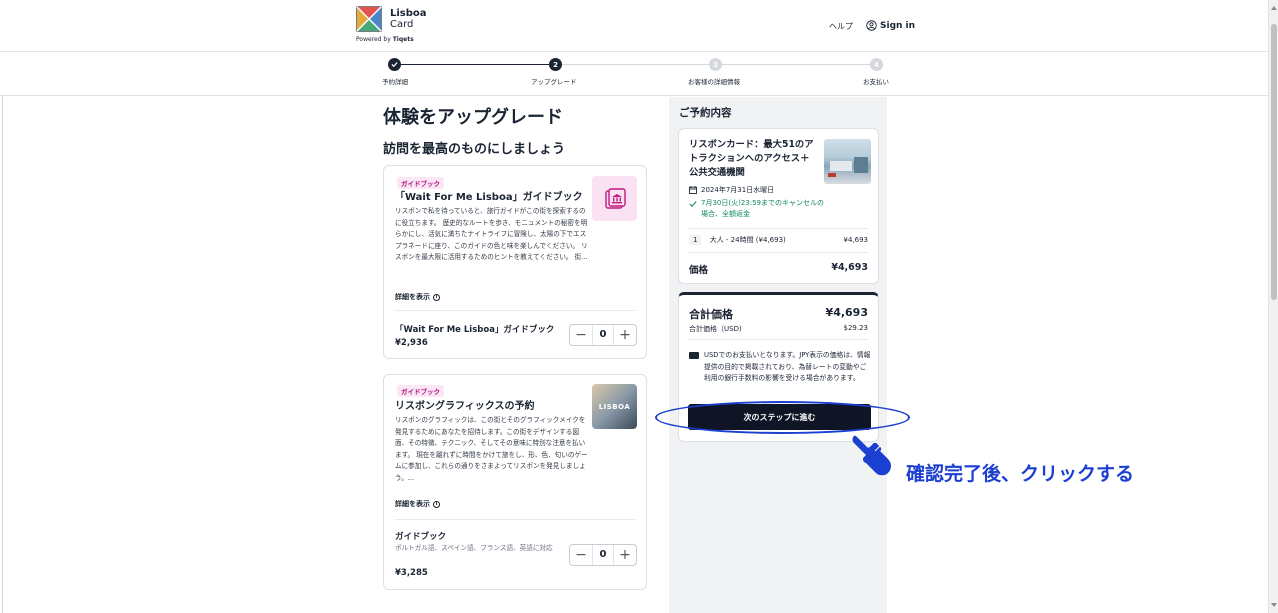  What do you see at coordinates (738, 190) in the screenshot?
I see `booking-date-text: 2024年7月31日水曜日` at bounding box center [738, 190].